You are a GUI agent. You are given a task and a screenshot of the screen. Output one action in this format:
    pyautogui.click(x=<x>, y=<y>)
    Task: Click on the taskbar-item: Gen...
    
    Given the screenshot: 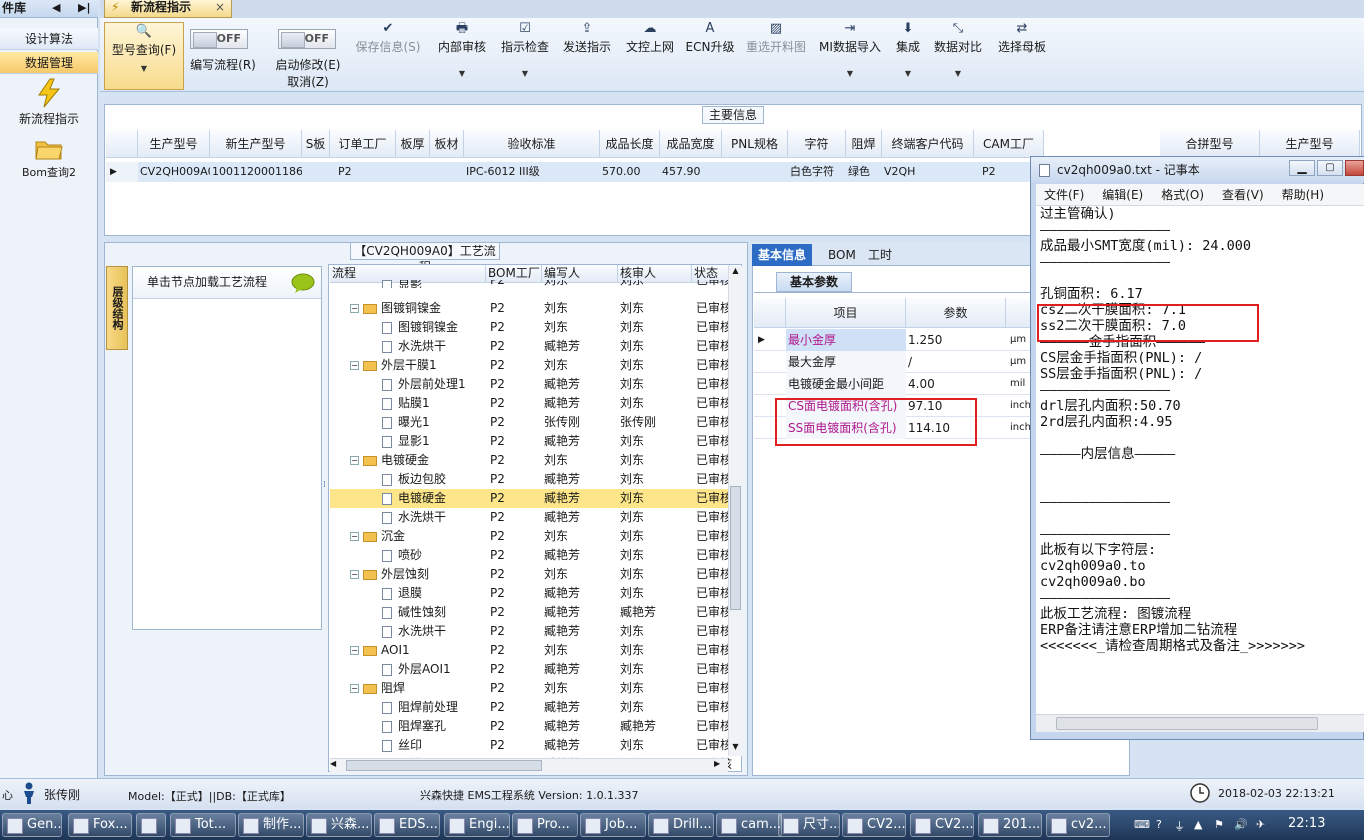 What is the action you would take?
    pyautogui.click(x=32, y=825)
    